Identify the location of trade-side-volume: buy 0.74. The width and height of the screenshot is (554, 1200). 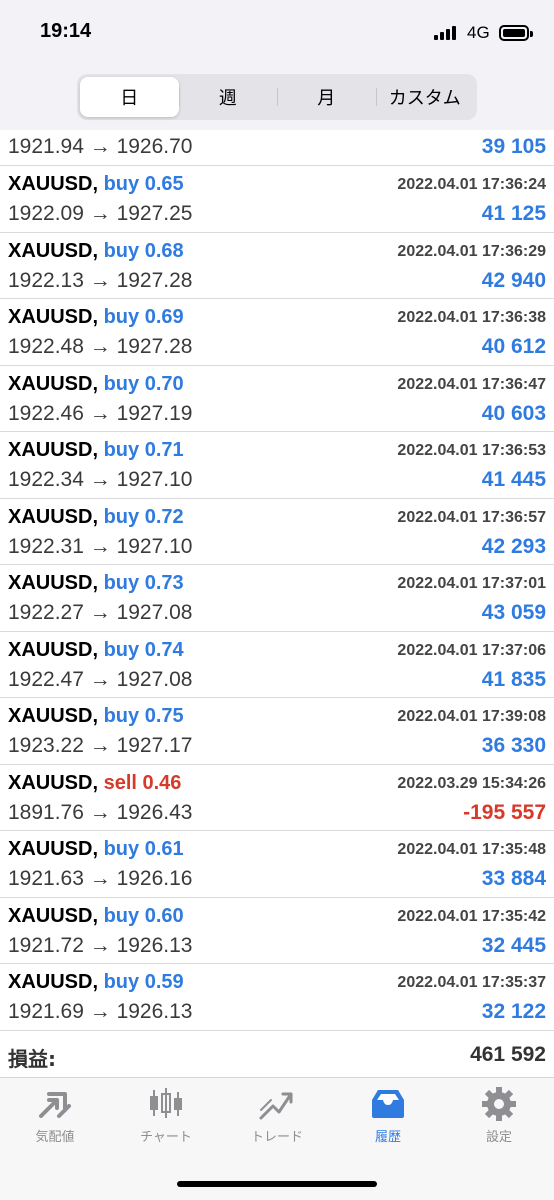
(143, 649).